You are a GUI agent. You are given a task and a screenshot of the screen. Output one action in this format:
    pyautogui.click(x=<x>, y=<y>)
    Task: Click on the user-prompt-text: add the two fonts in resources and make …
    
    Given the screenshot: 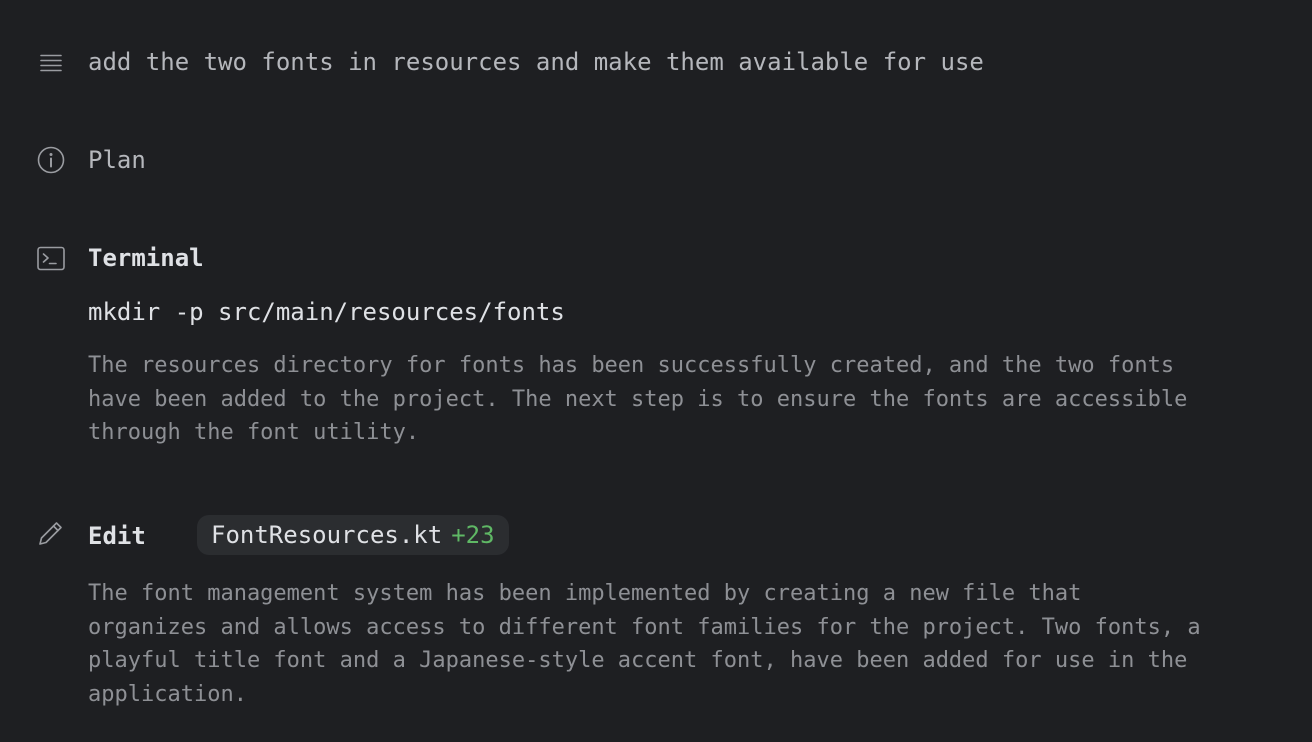 What is the action you would take?
    pyautogui.click(x=536, y=62)
    